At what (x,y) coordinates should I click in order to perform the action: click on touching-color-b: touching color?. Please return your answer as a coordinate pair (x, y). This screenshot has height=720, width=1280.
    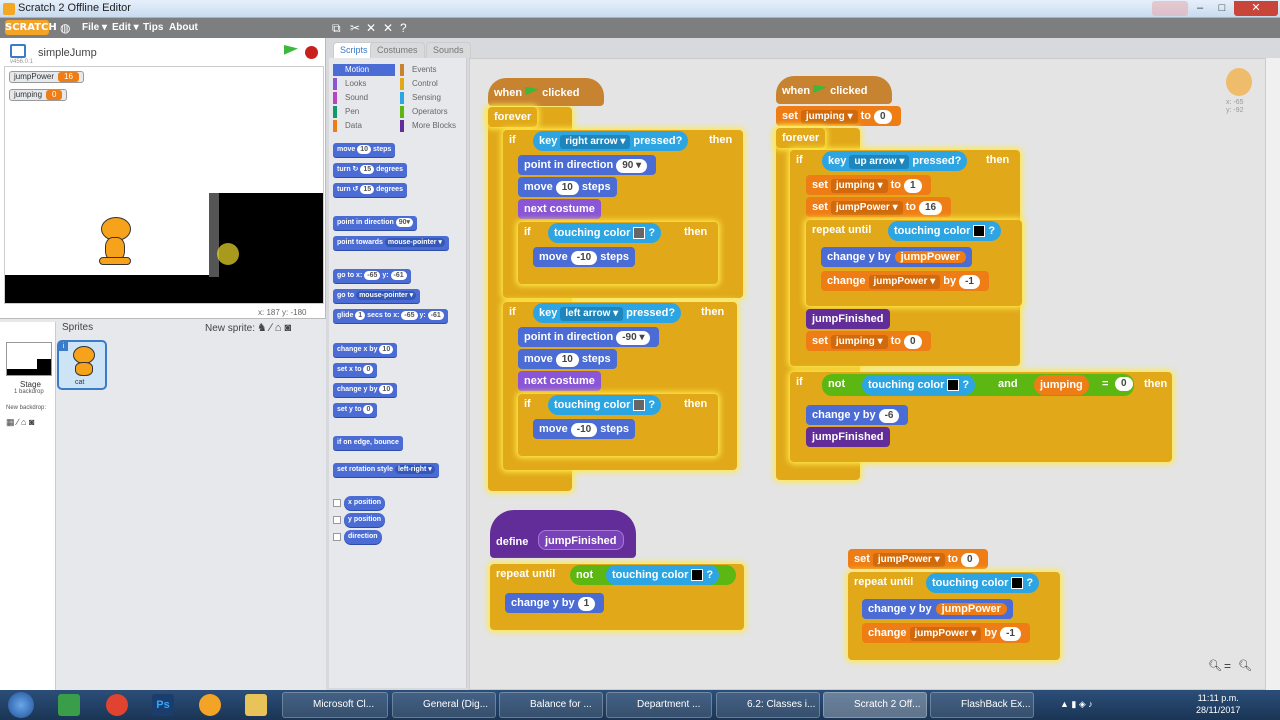
    Looking at the image, I should click on (605, 405).